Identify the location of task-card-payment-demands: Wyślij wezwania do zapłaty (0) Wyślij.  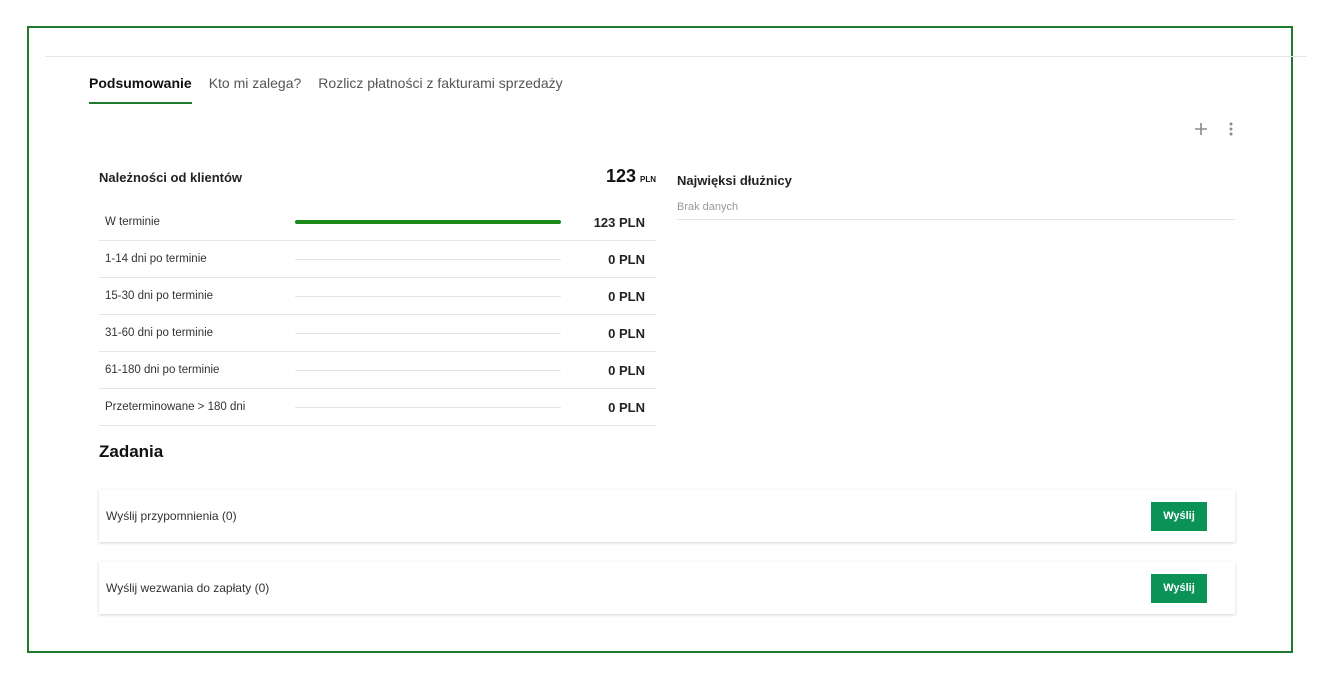
(667, 588).